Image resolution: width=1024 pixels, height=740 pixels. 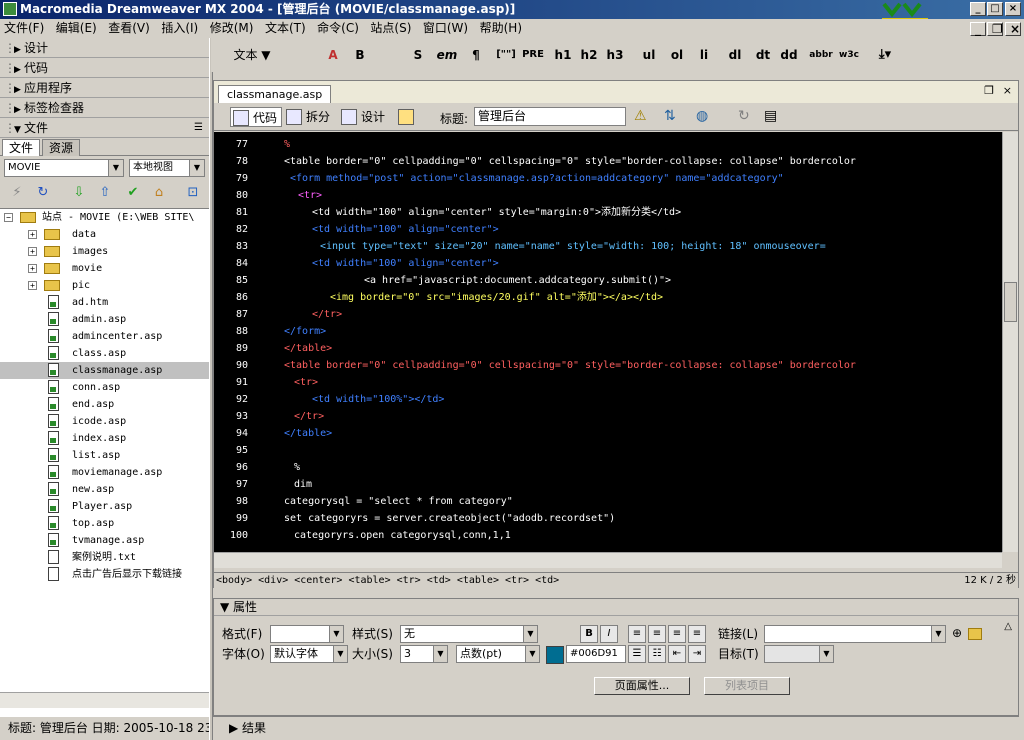 I want to click on code-vertical-scrollbar, so click(x=1010, y=342).